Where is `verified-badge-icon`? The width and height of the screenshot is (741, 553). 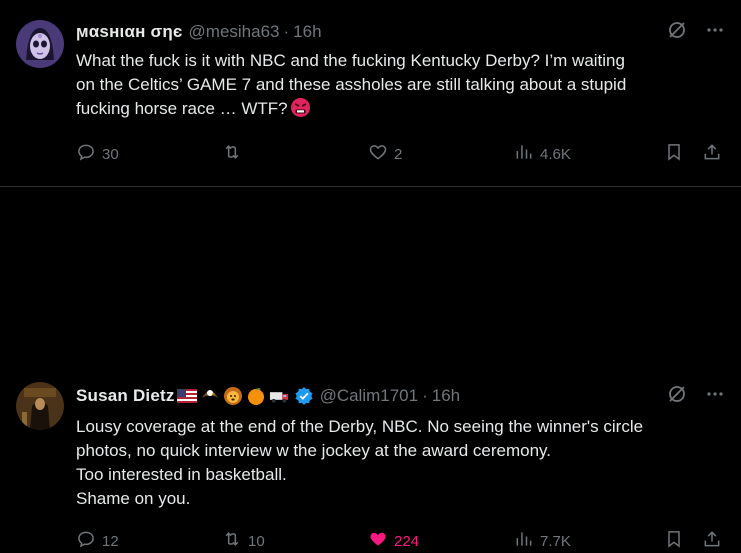
verified-badge-icon is located at coordinates (304, 396).